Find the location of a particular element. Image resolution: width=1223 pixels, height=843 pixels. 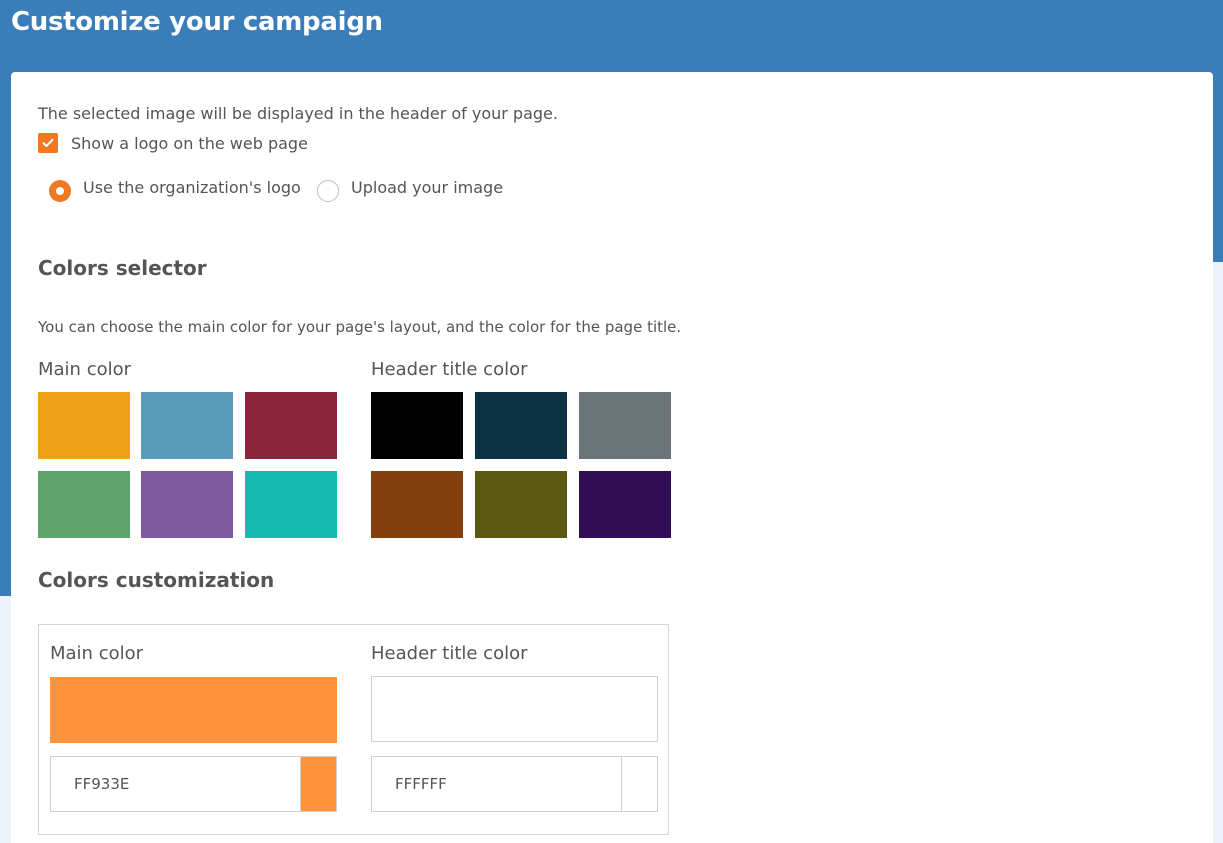

main-color-hex-field is located at coordinates (193, 784).